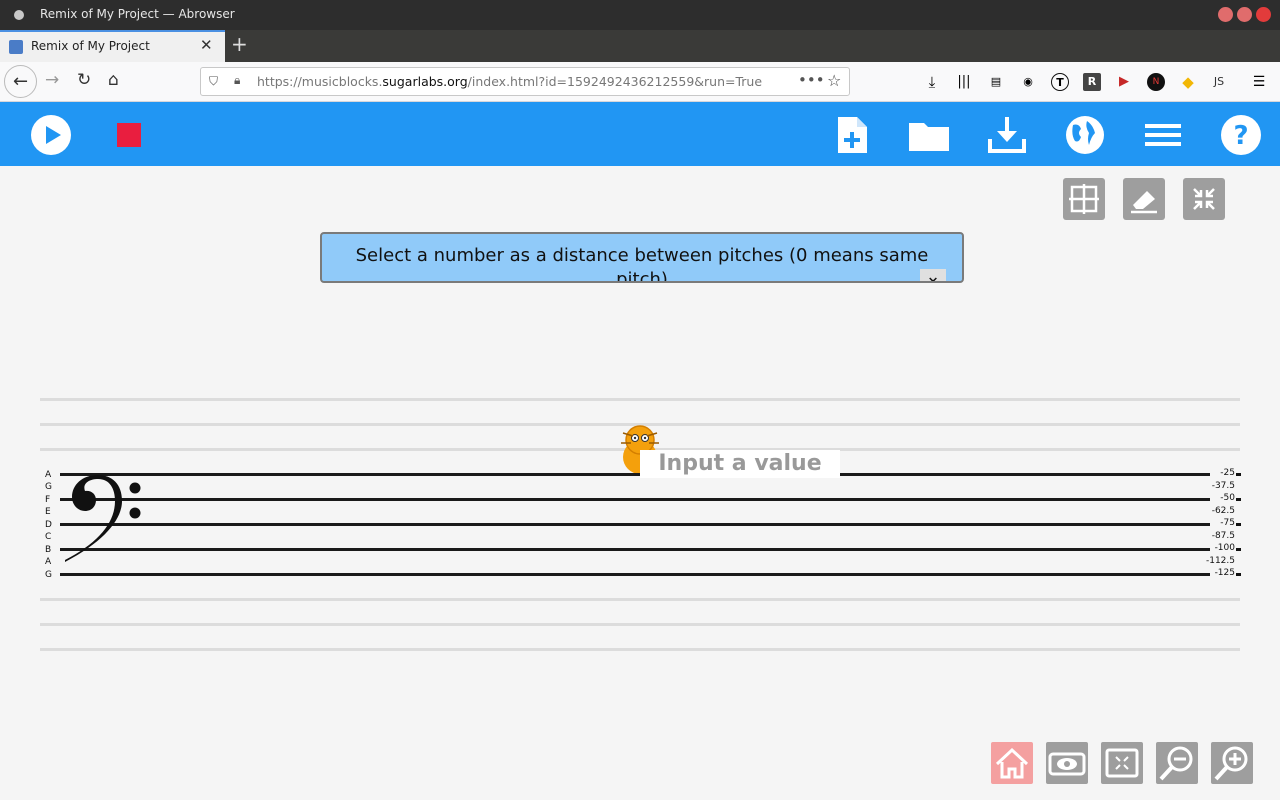 The image size is (1280, 800). I want to click on note-label: F, so click(48, 500).